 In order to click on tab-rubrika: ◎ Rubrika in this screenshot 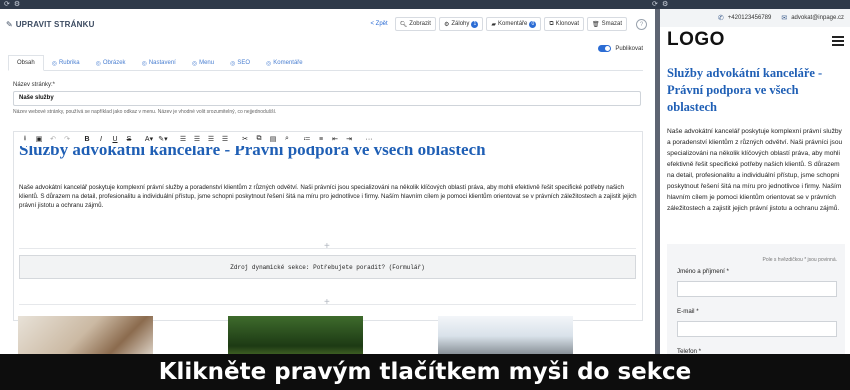, I will do `click(66, 63)`.